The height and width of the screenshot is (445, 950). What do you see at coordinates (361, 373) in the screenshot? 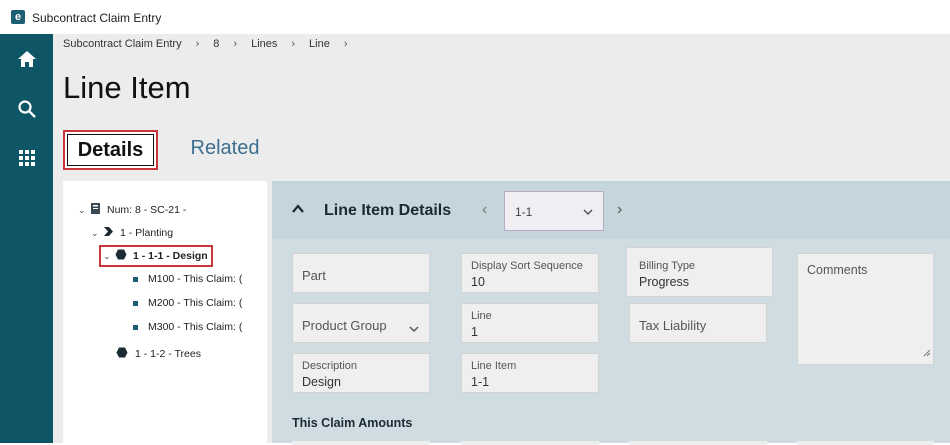
I see `description-field: Description Design` at bounding box center [361, 373].